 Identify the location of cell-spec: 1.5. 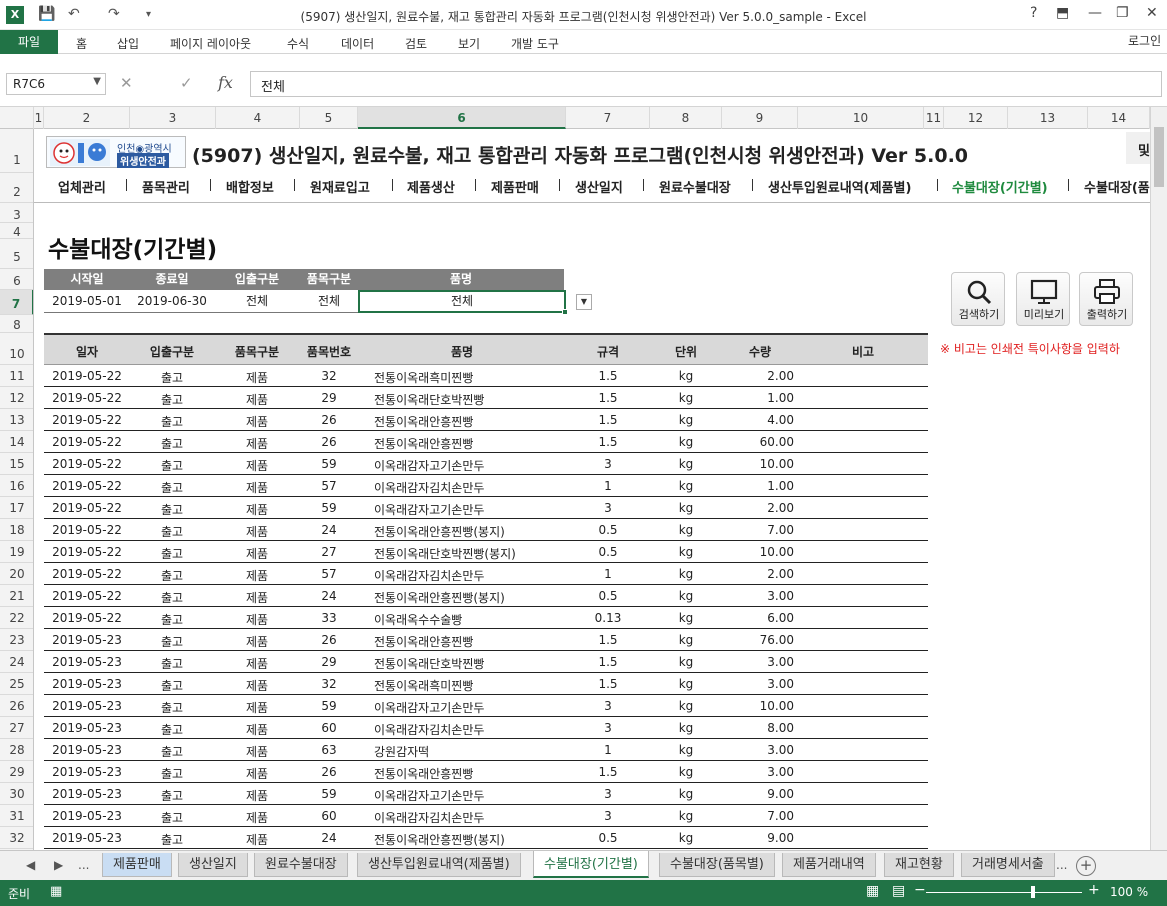
(608, 420).